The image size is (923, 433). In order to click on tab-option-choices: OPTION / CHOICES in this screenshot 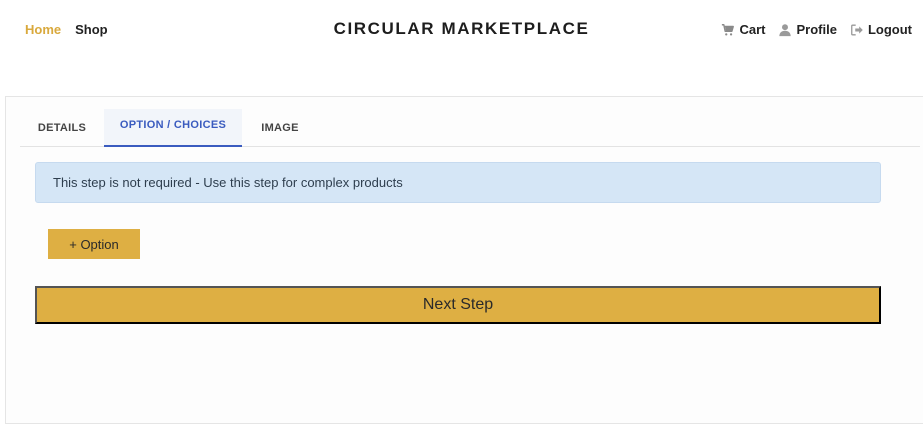, I will do `click(173, 128)`.